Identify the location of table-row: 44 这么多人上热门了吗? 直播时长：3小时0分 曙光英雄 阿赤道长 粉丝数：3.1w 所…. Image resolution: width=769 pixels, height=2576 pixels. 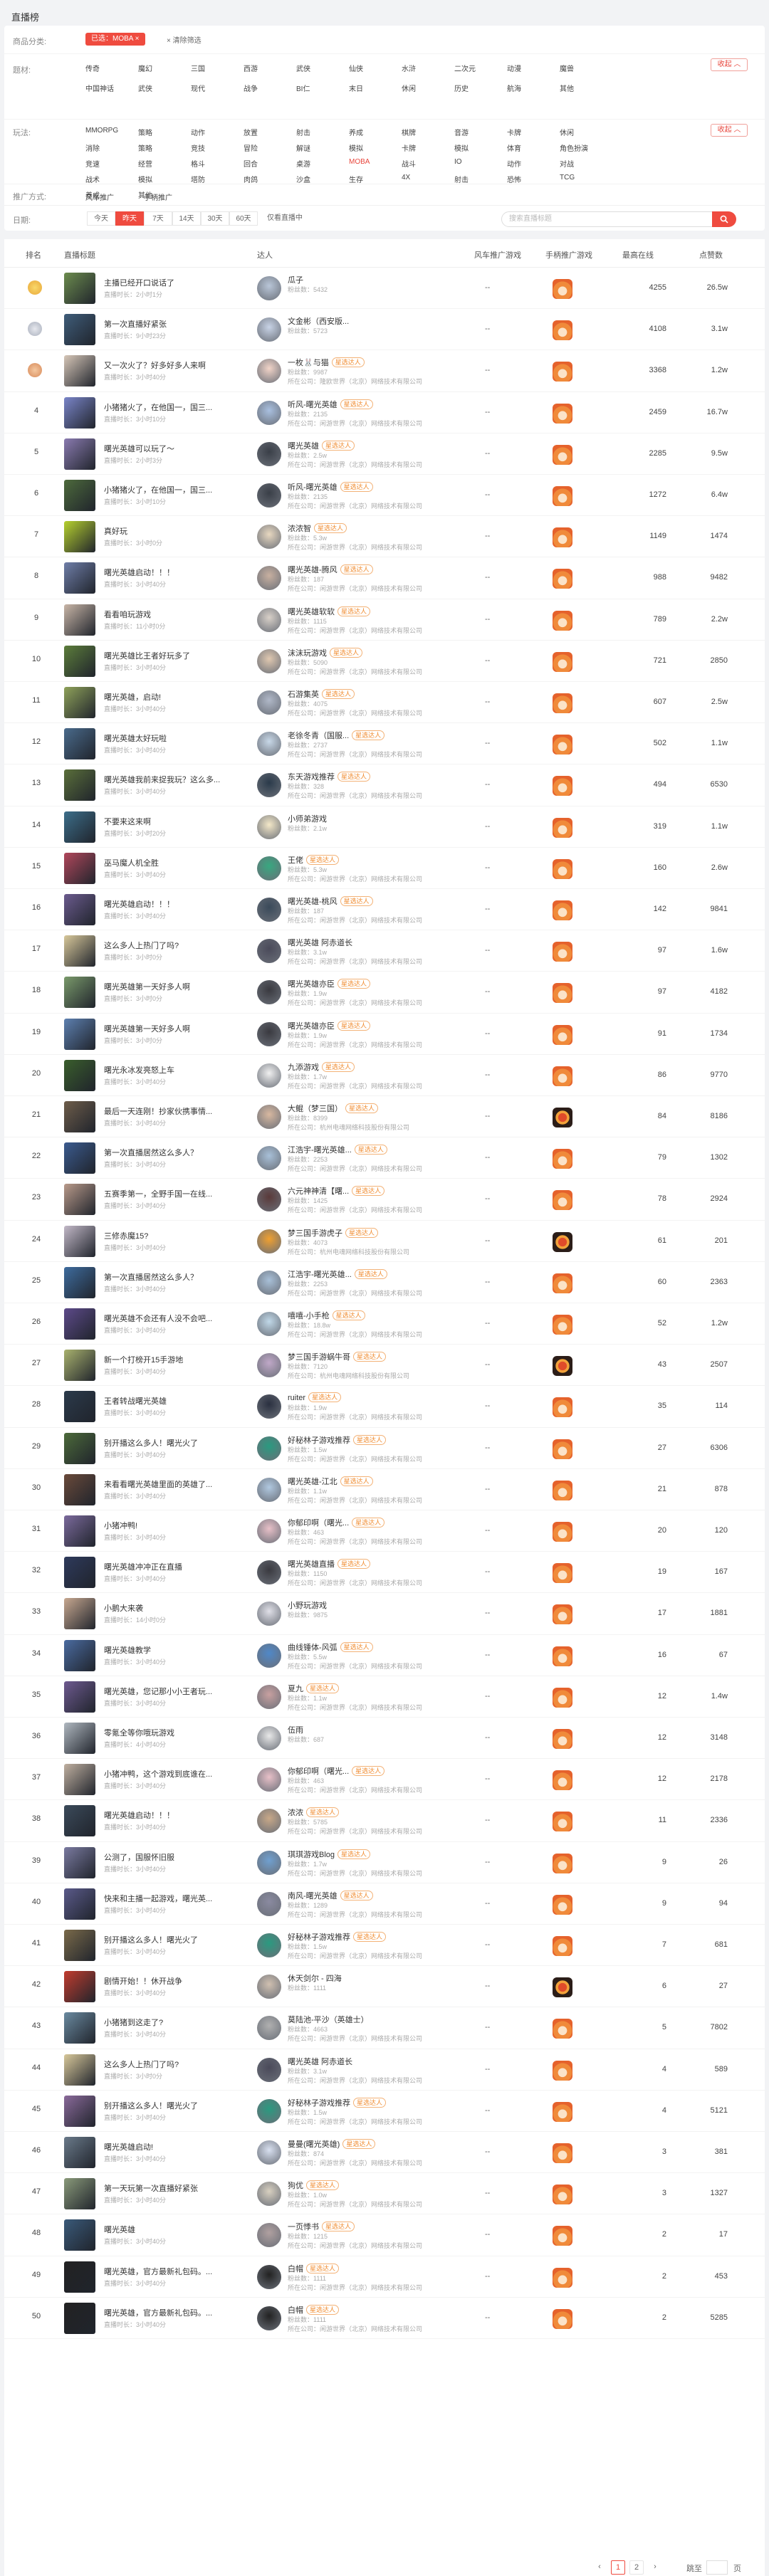
(384, 2070).